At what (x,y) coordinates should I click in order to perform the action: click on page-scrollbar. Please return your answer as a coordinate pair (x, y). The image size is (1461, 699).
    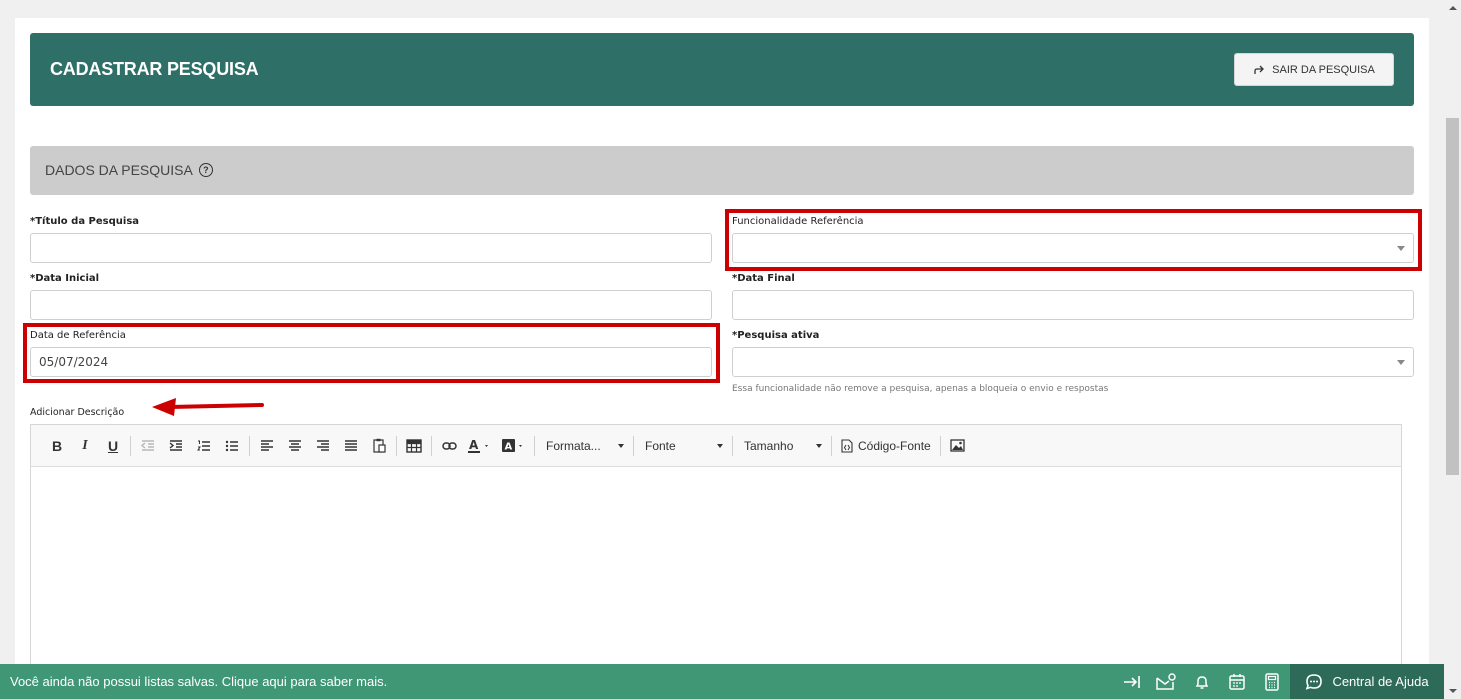
    Looking at the image, I should click on (1452, 349).